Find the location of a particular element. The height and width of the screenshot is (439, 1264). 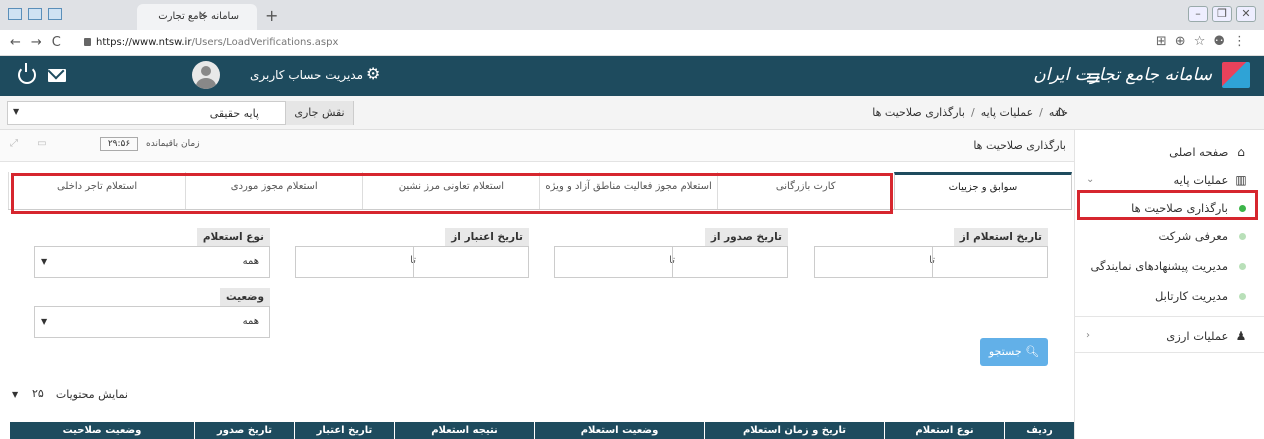

col-issue-date: تاریخ صدور is located at coordinates (244, 430).